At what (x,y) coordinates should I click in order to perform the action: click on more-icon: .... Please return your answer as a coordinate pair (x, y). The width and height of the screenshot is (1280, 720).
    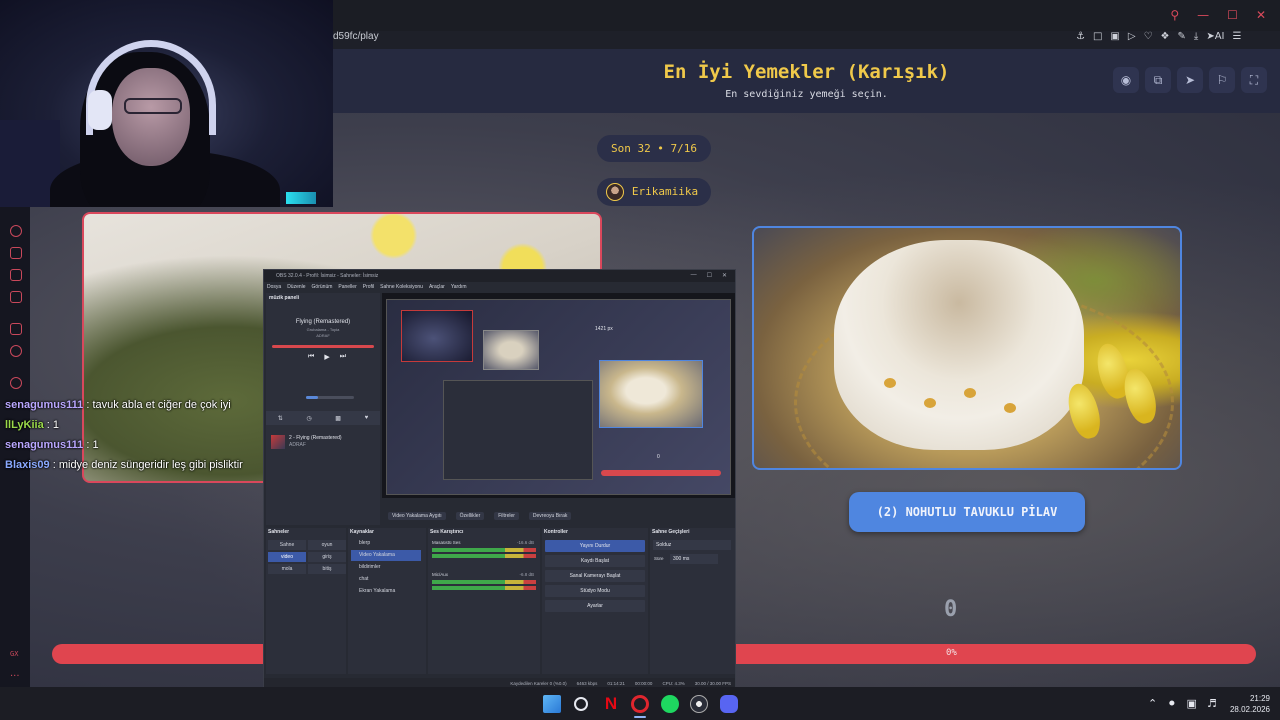
    Looking at the image, I should click on (15, 673).